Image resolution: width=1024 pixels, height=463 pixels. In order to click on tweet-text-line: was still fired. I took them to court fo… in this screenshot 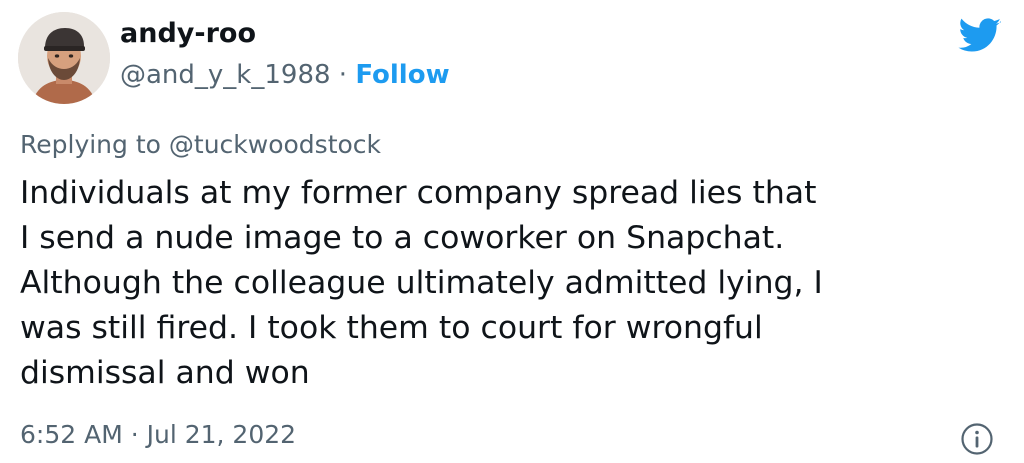, I will do `click(391, 328)`.